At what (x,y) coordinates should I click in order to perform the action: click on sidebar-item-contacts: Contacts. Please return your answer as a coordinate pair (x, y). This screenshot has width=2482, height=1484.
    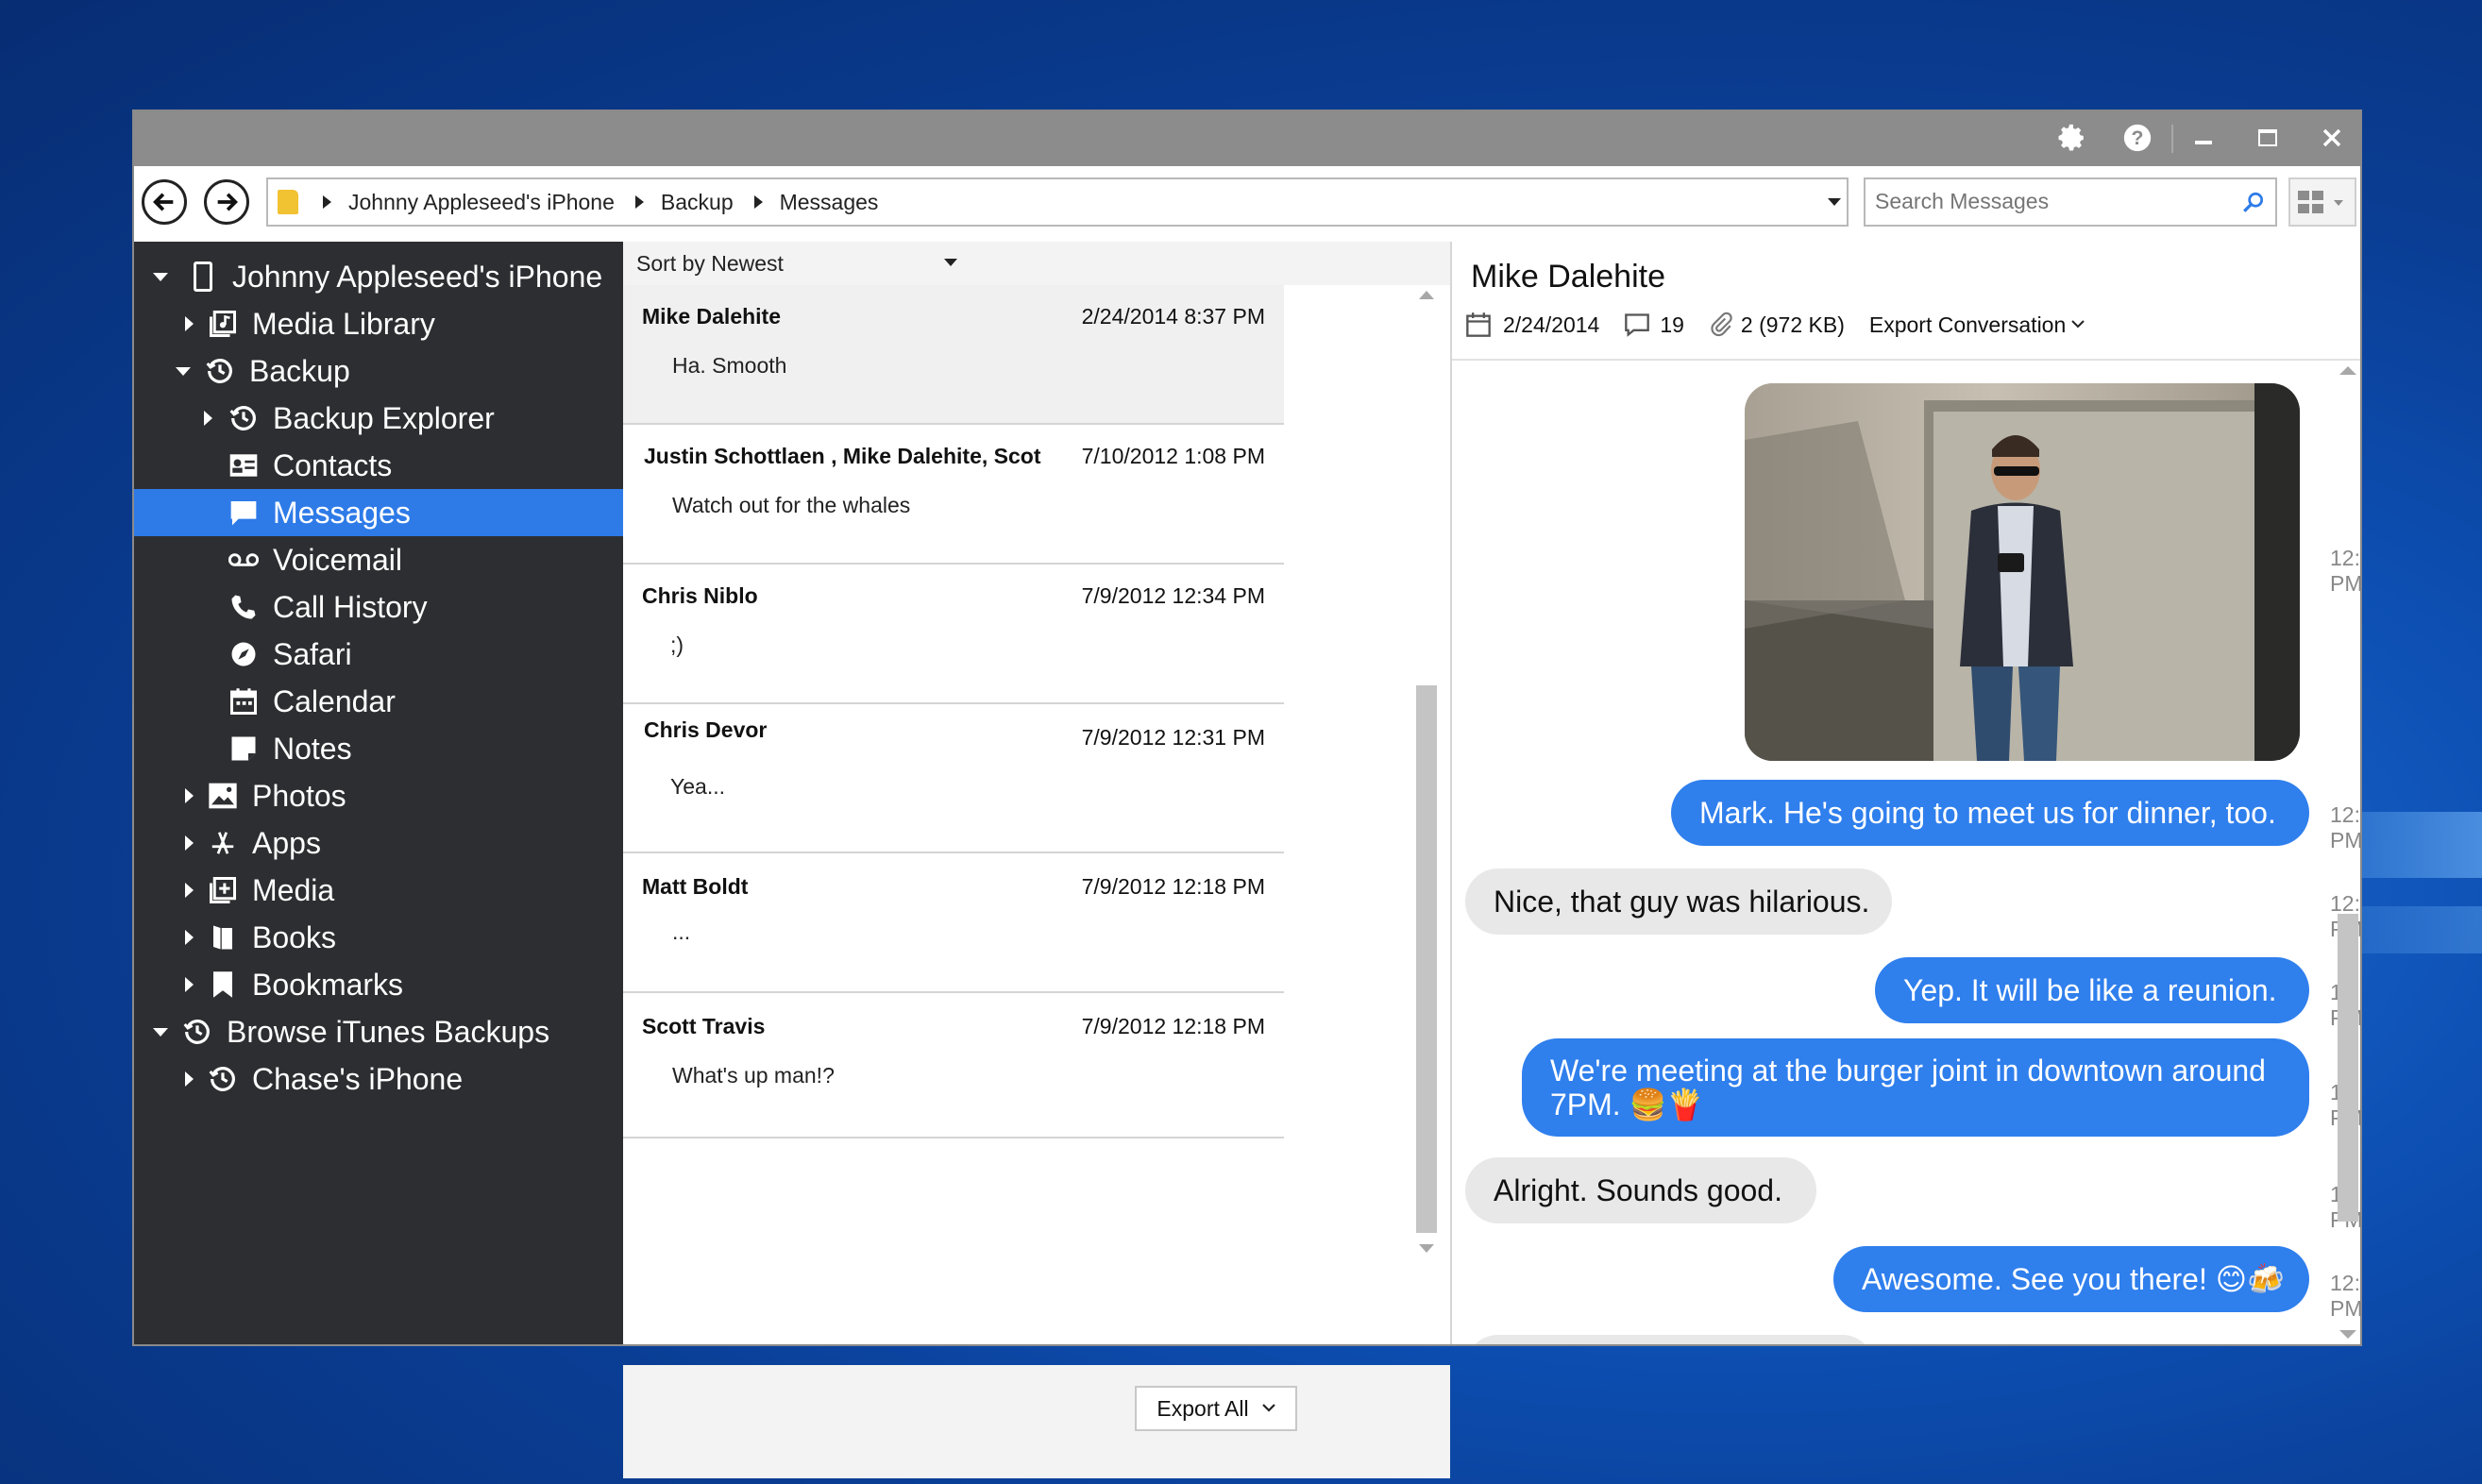
    Looking at the image, I should click on (378, 465).